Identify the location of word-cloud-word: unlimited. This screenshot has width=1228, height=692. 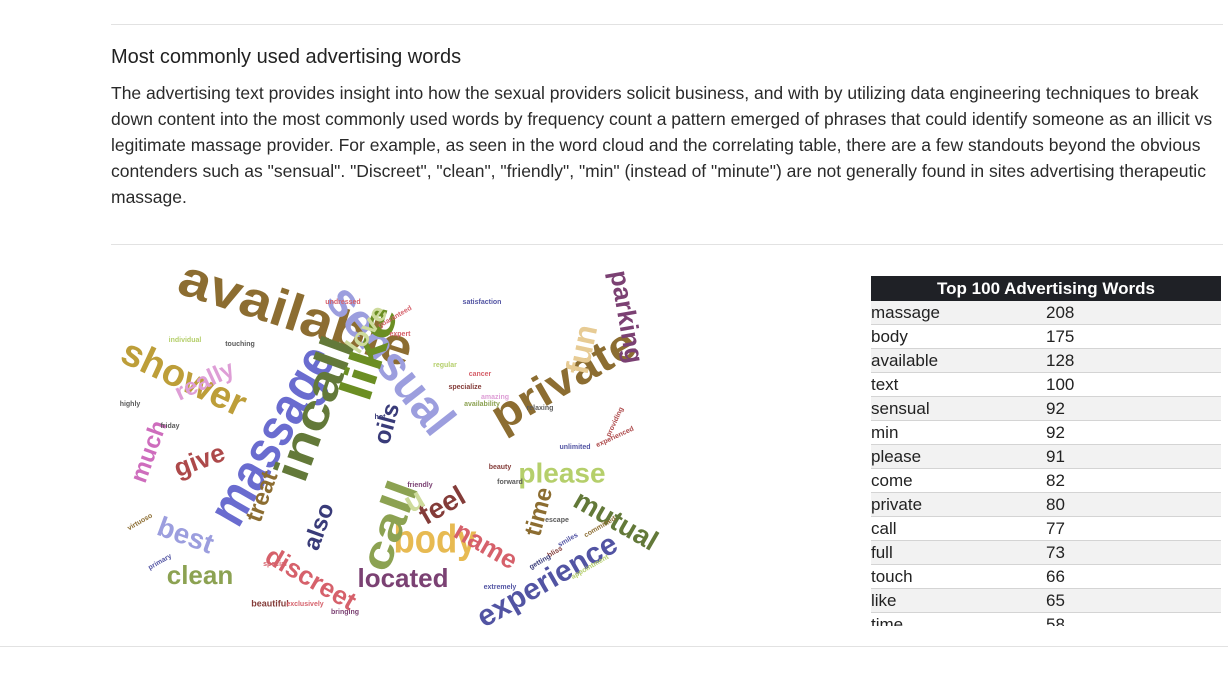
(574, 447).